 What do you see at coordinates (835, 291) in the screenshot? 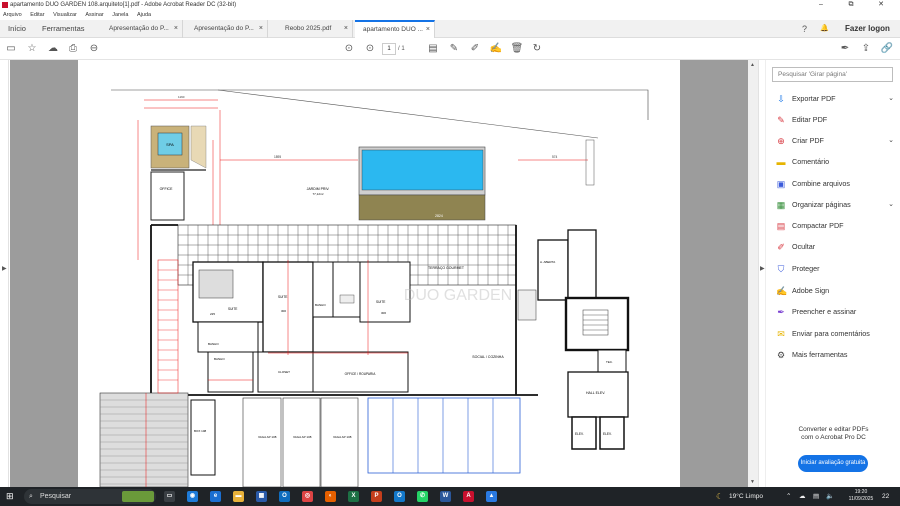
I see `tool-adobe-sign: ✍ Adobe Sign` at bounding box center [835, 291].